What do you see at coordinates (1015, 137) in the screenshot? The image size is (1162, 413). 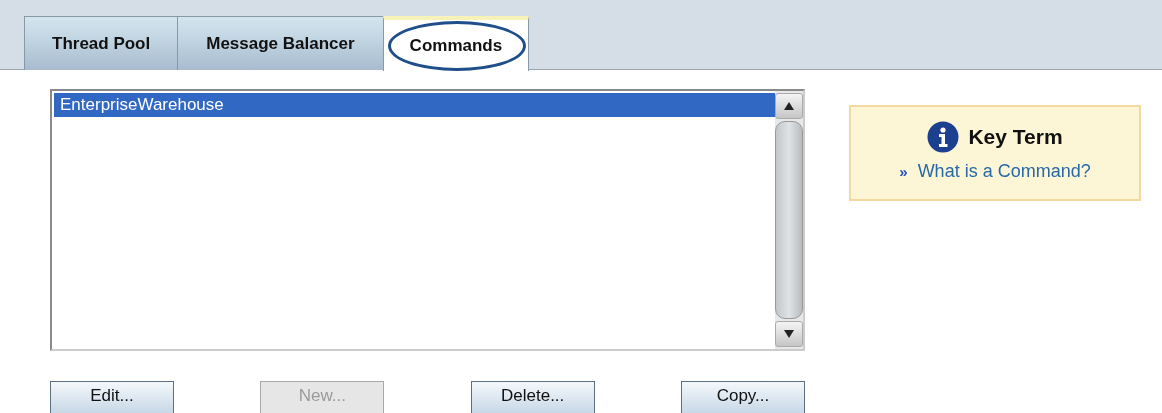 I see `card-title: Key Term` at bounding box center [1015, 137].